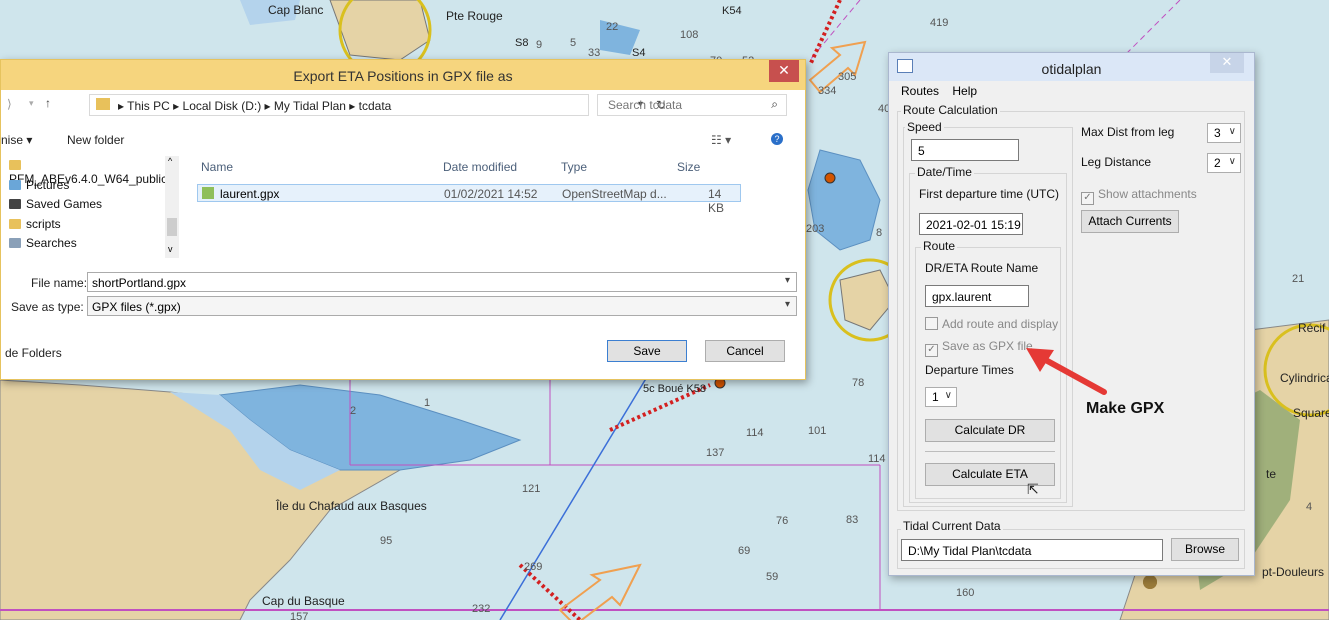  Describe the element at coordinates (1071, 67) in the screenshot. I see `tidal-titlebar: otidalplan ✕` at that location.